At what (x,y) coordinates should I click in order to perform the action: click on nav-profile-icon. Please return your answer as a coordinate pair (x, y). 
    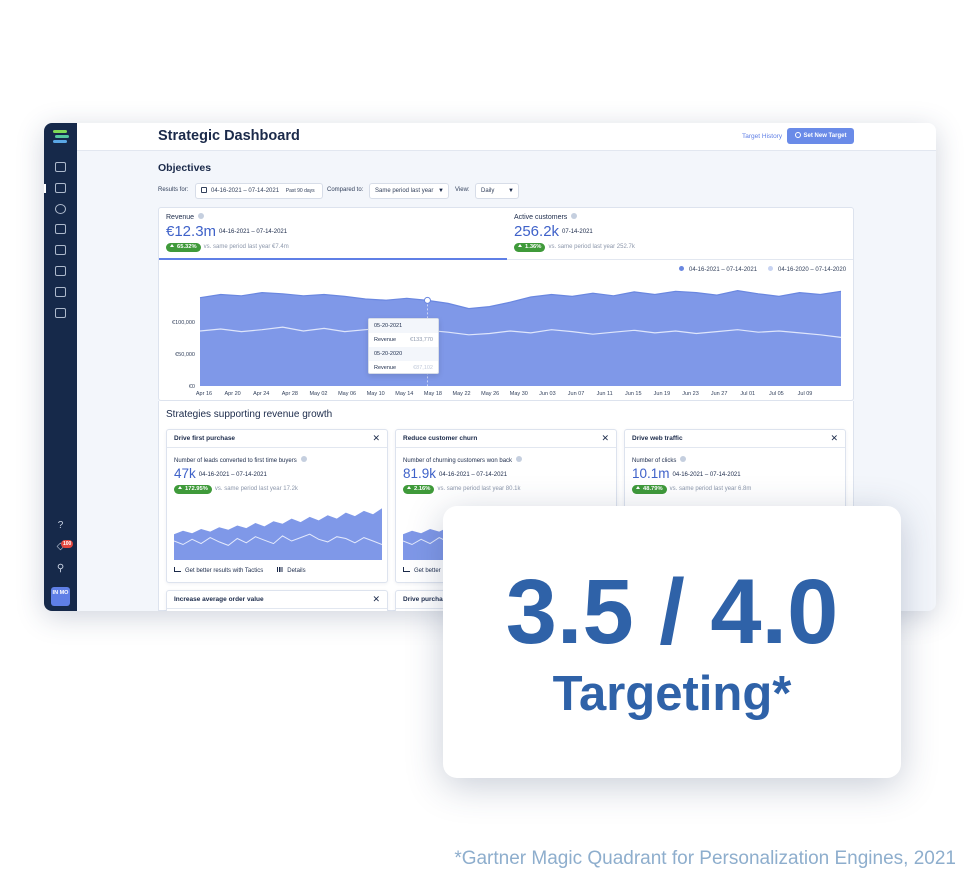
    Looking at the image, I should click on (60, 271).